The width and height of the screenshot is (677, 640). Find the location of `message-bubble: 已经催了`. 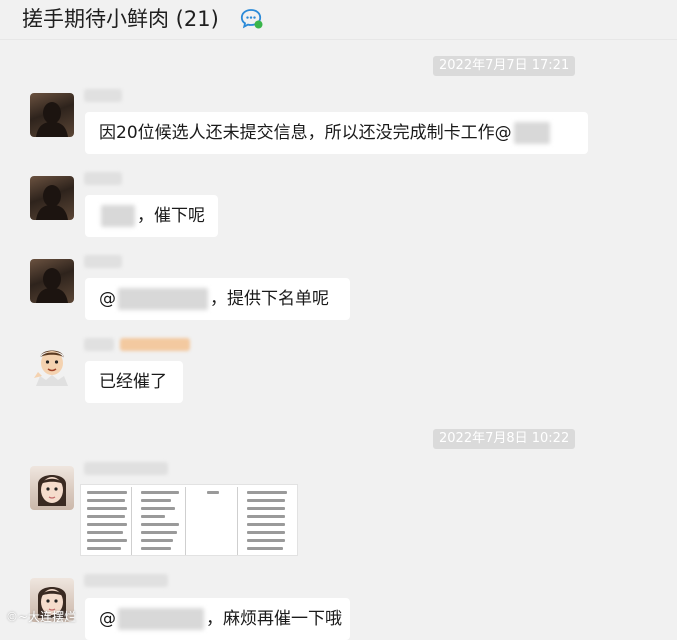

message-bubble: 已经催了 is located at coordinates (134, 382).